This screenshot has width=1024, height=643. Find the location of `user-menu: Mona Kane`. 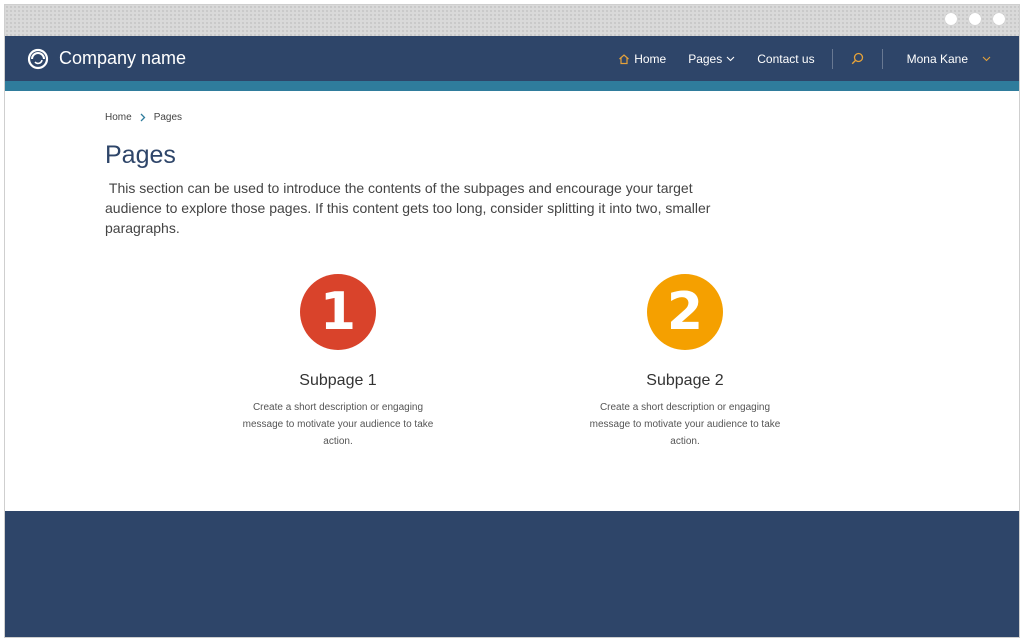

user-menu: Mona Kane is located at coordinates (943, 59).